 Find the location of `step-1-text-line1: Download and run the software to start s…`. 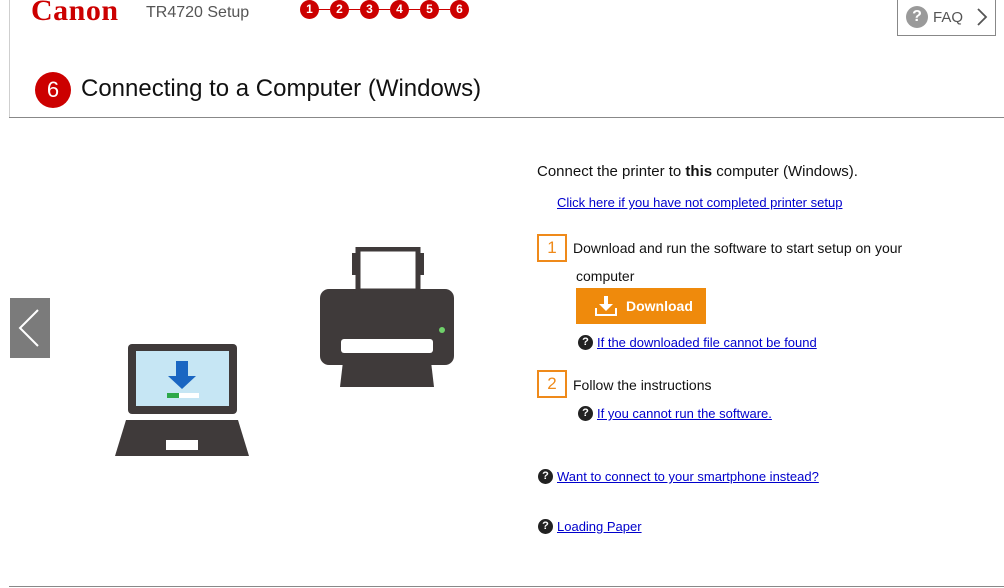

step-1-text-line1: Download and run the software to start s… is located at coordinates (738, 248).